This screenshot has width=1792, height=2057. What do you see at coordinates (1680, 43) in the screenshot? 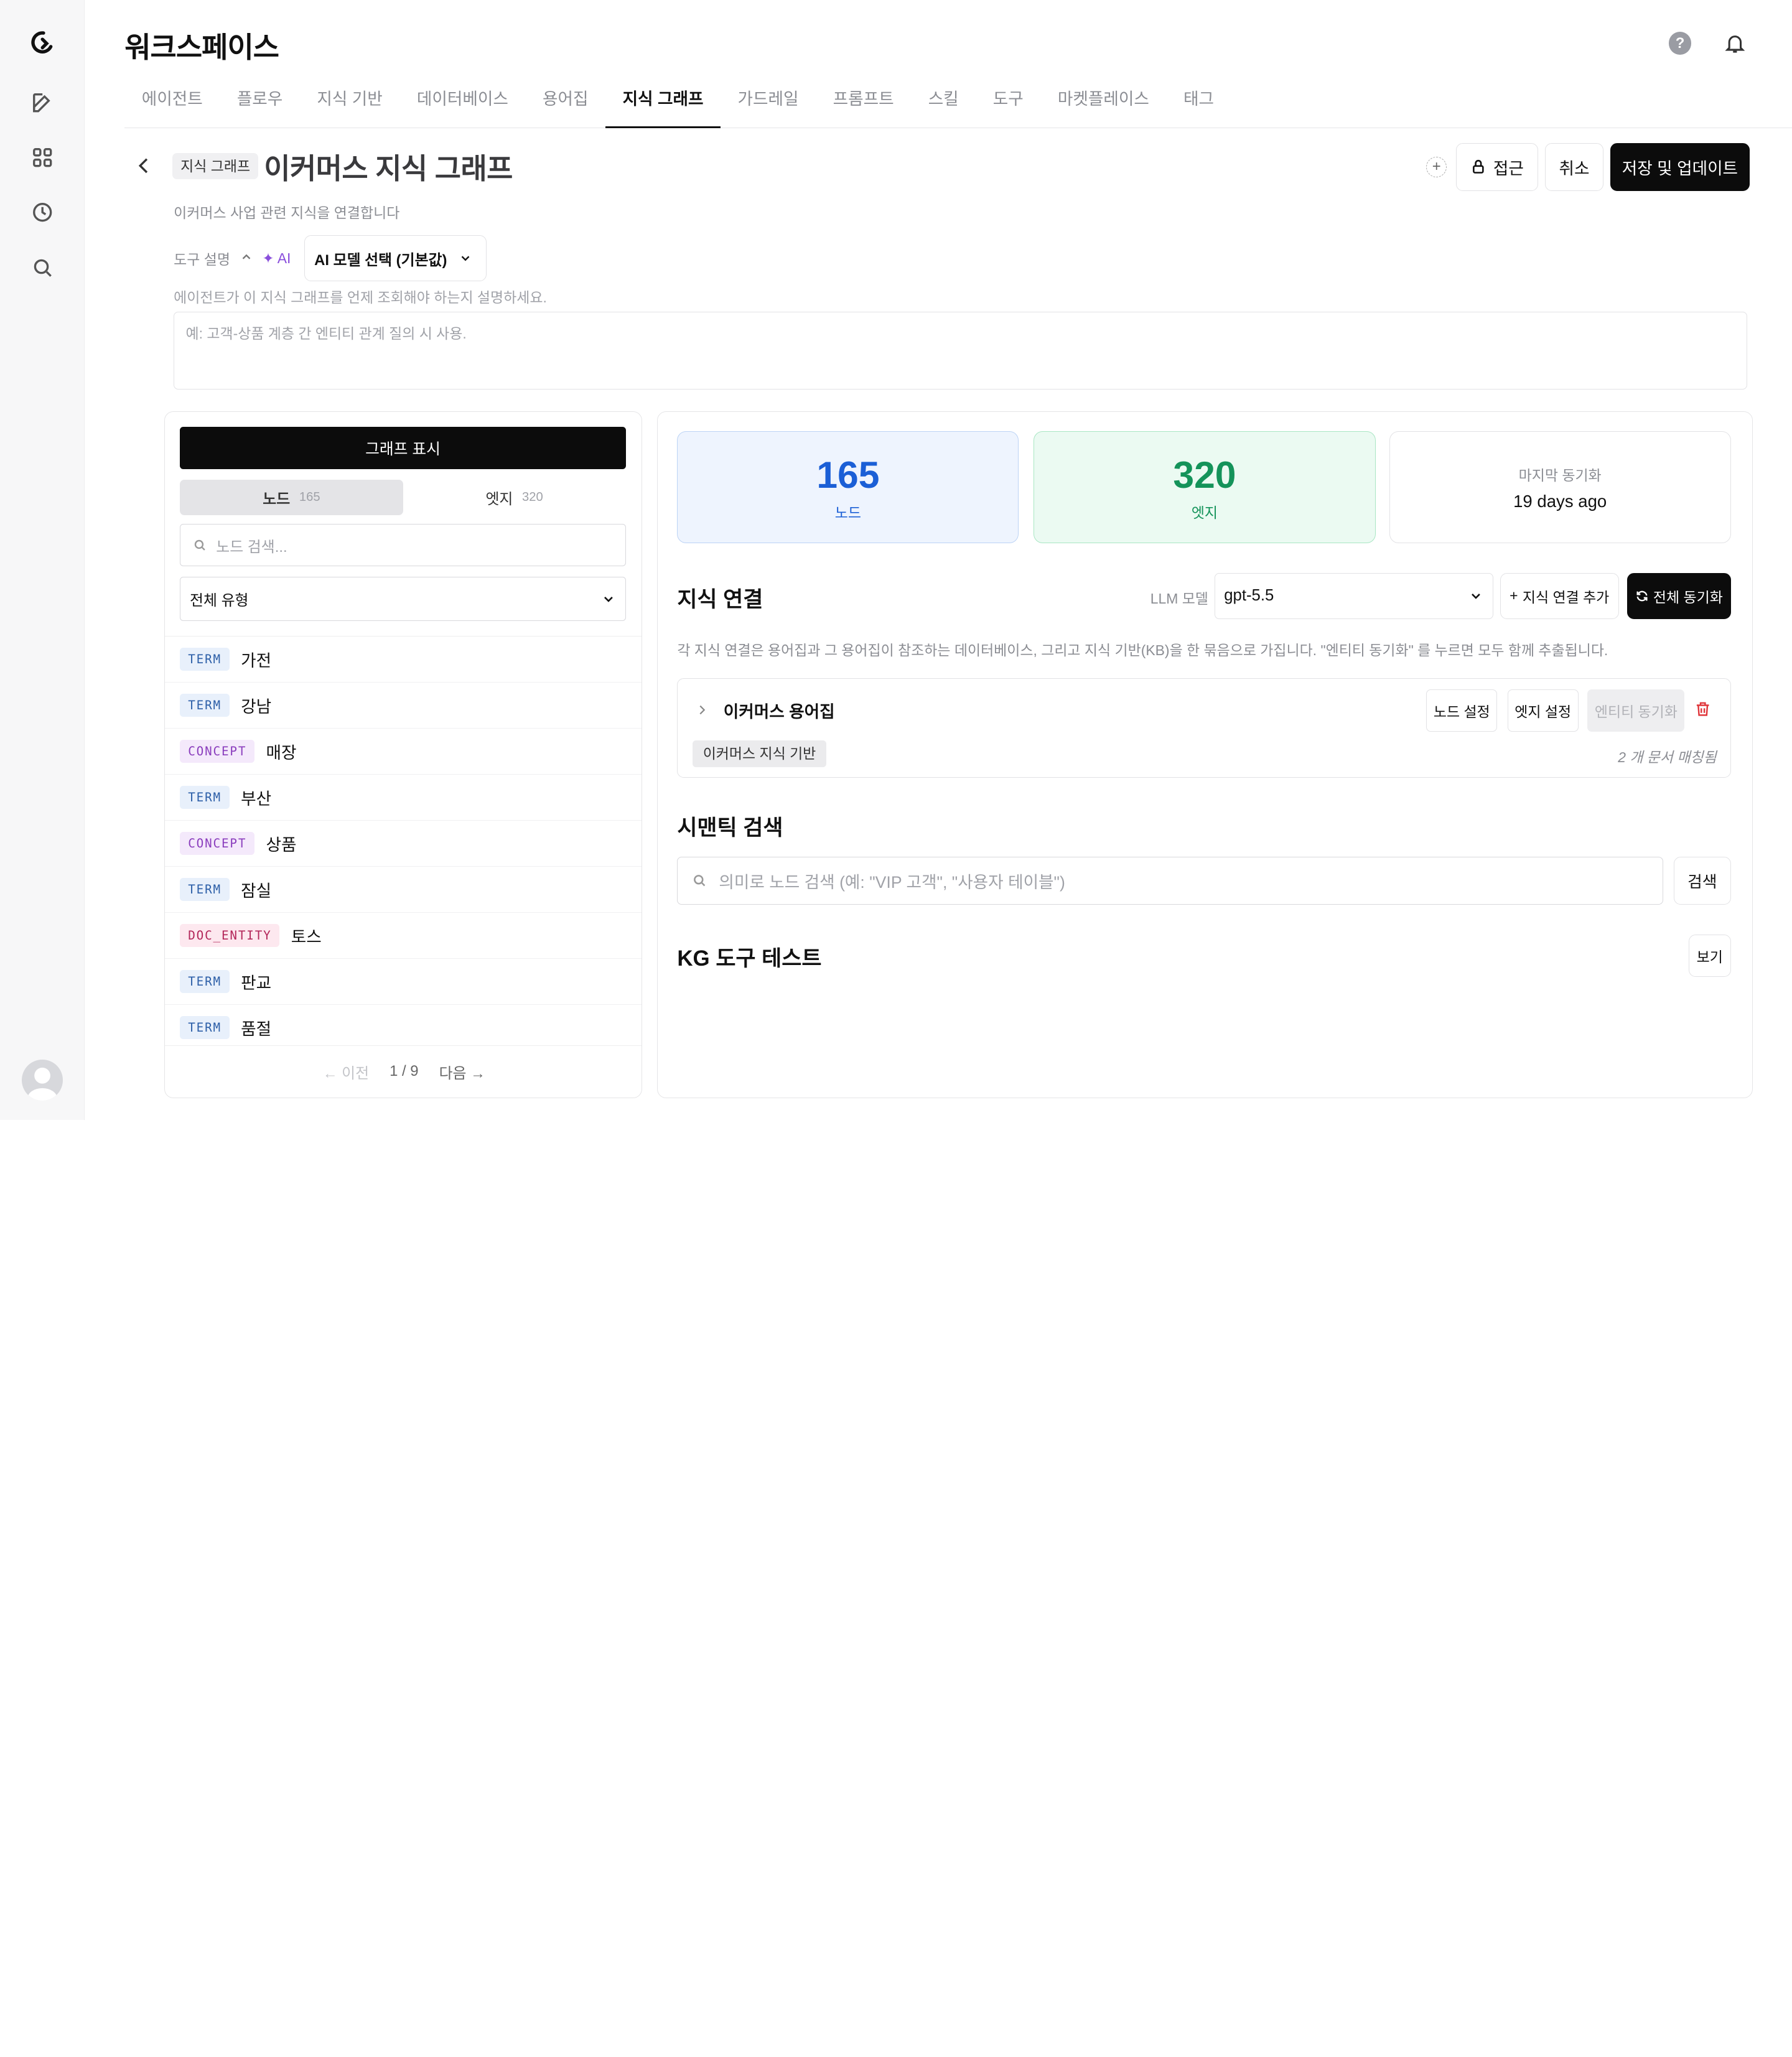
I see `help-icon: ?` at bounding box center [1680, 43].